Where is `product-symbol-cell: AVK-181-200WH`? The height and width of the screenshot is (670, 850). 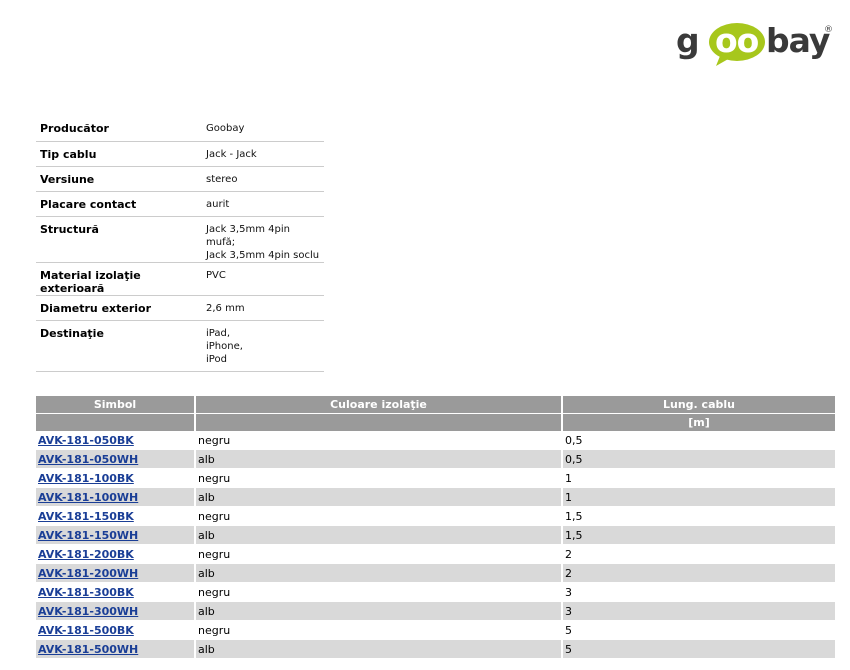
product-symbol-cell: AVK-181-200WH is located at coordinates (116, 573).